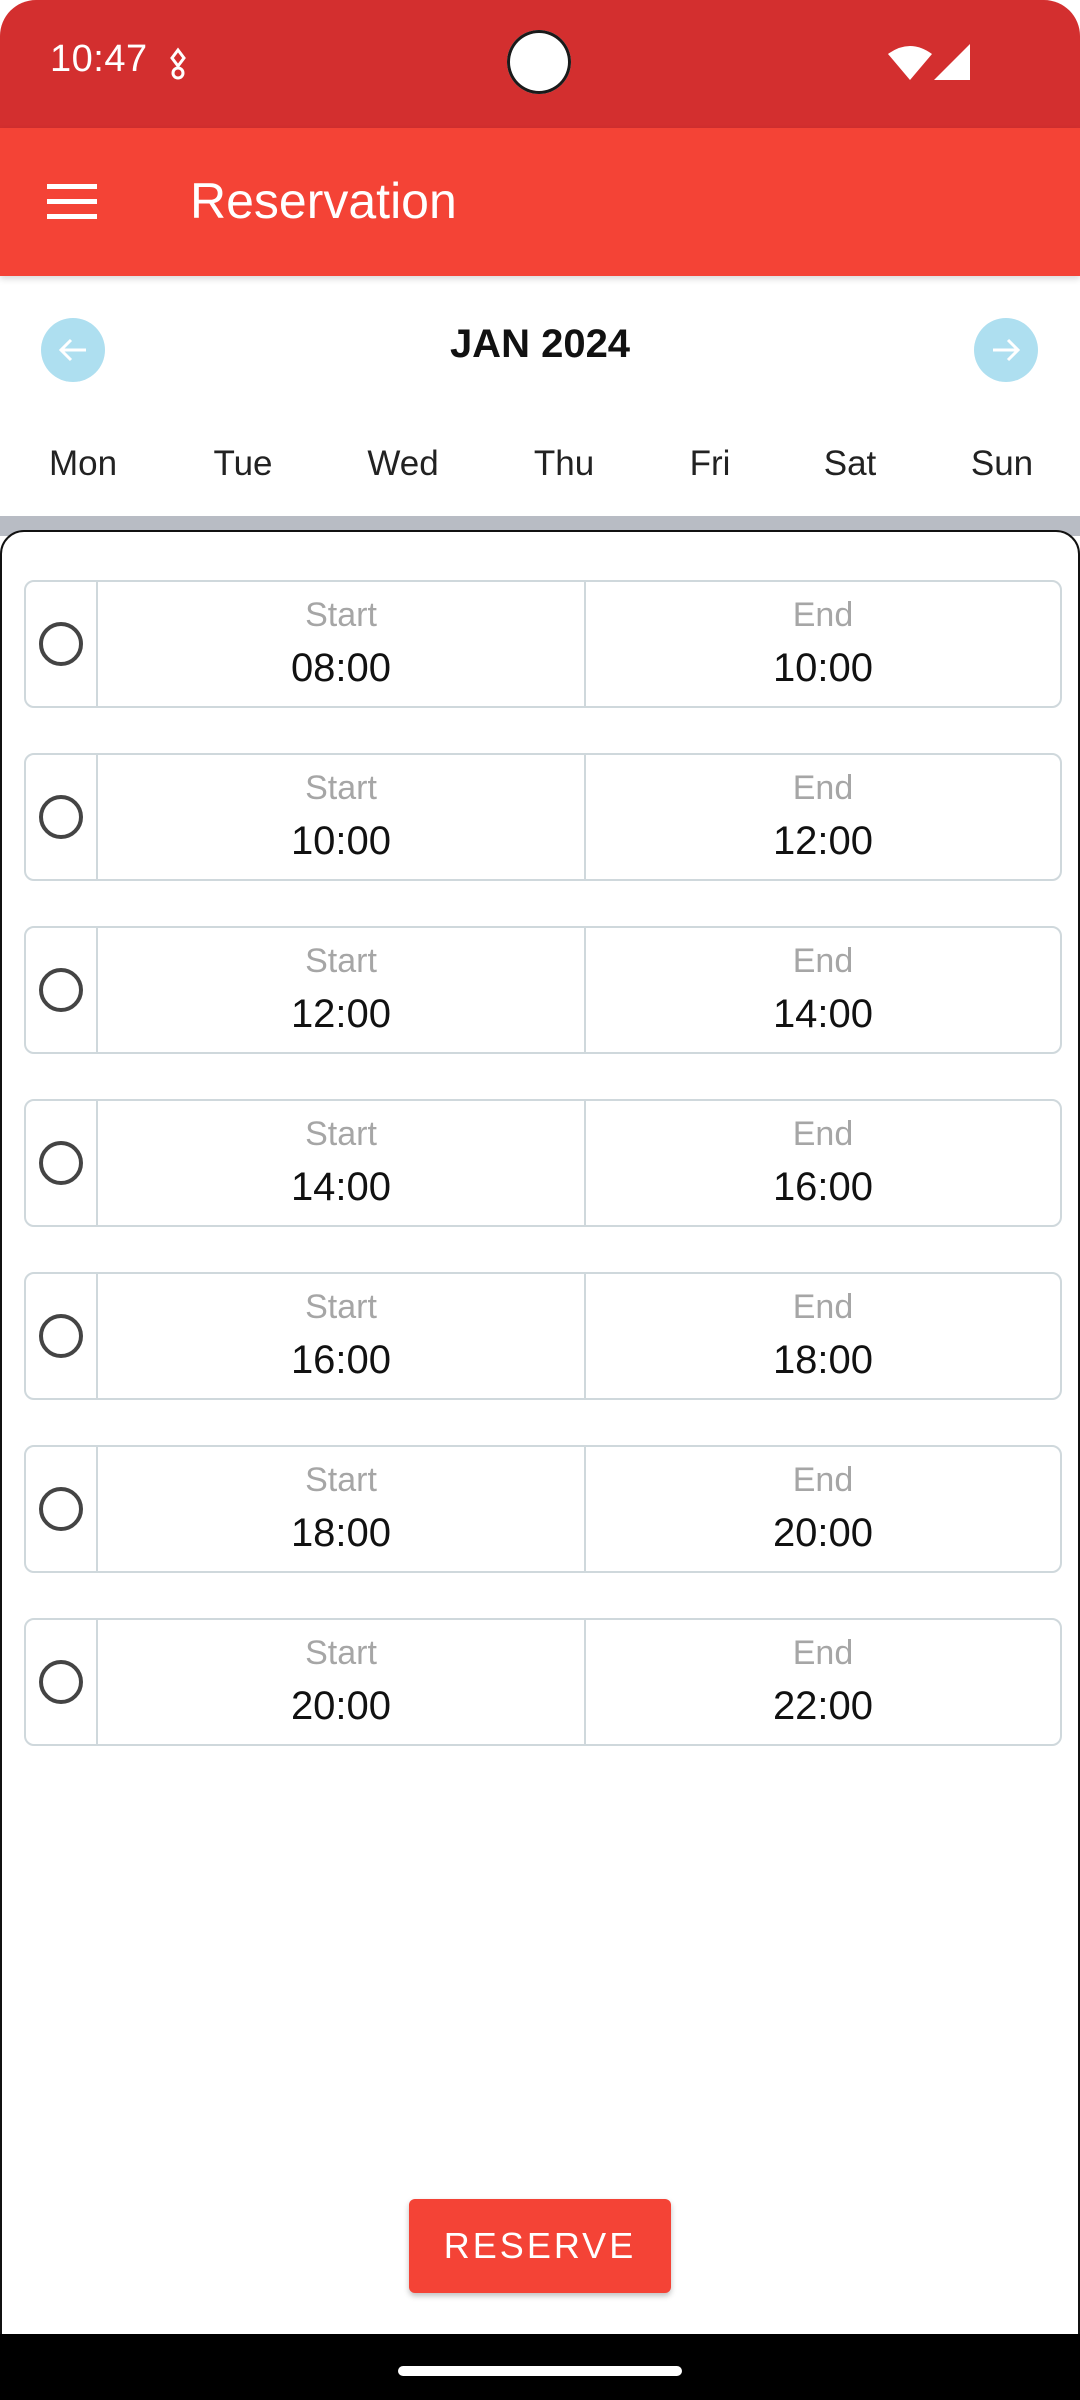 The width and height of the screenshot is (1080, 2400). I want to click on end-time: 22:00, so click(823, 1706).